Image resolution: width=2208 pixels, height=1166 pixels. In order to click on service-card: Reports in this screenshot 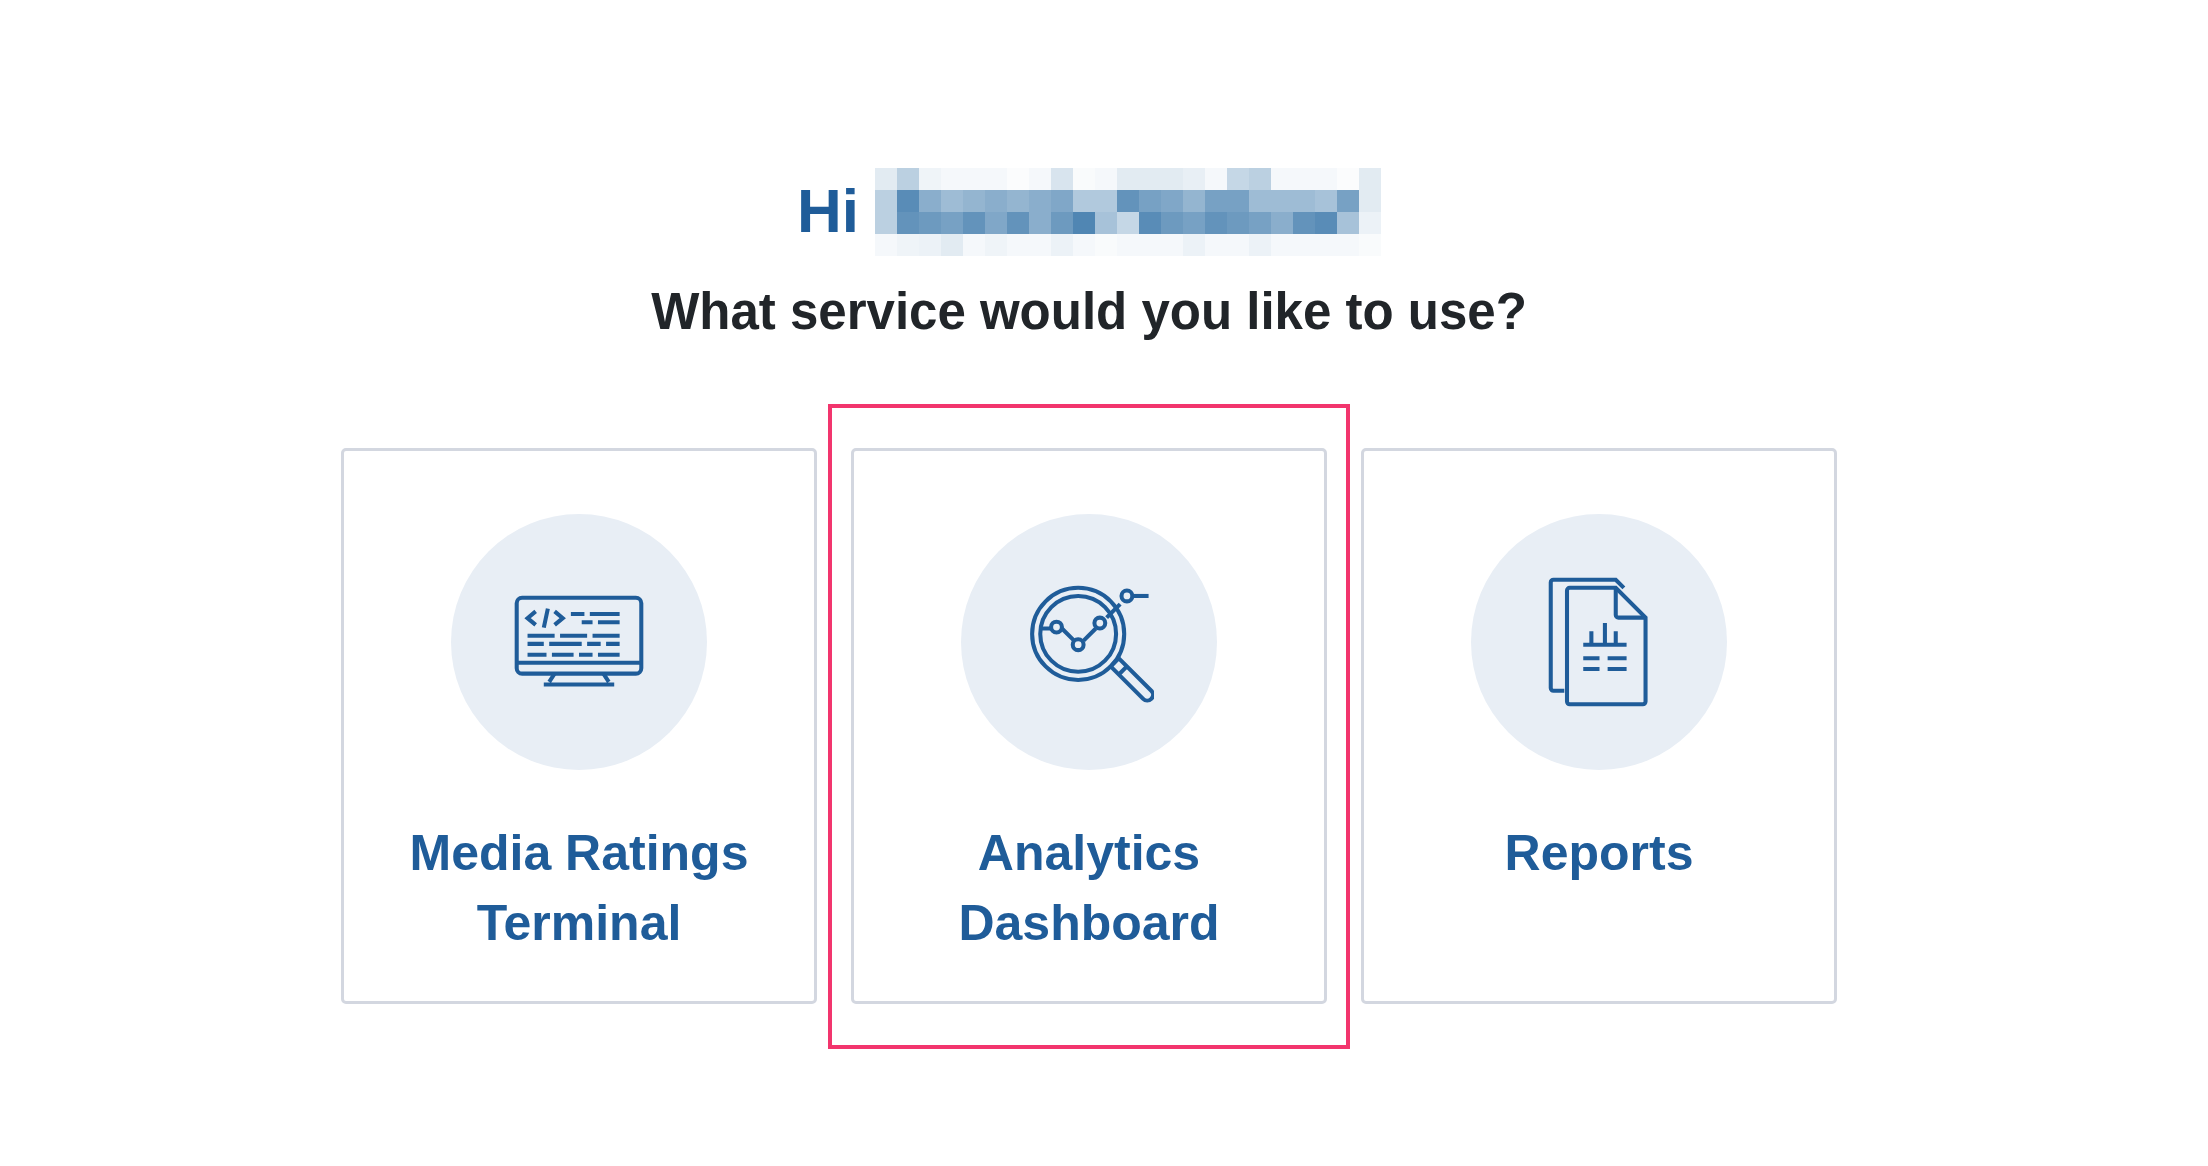, I will do `click(1599, 726)`.